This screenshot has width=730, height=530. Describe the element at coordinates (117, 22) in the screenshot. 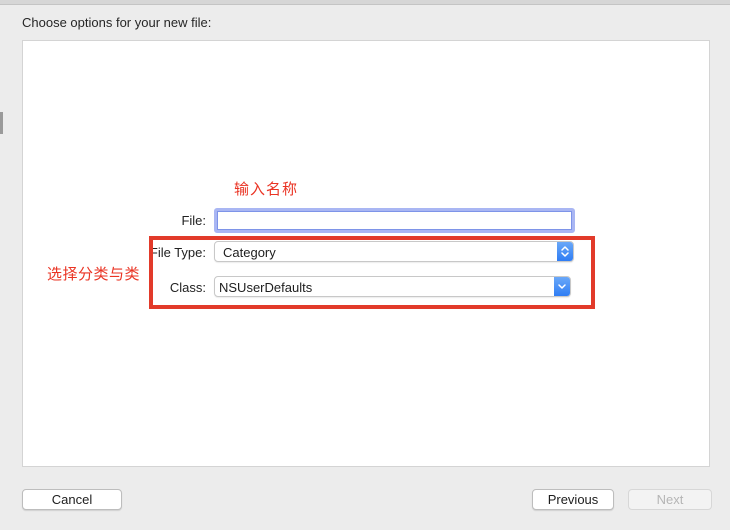

I see `dialog-title: Choose options for your new file:` at that location.